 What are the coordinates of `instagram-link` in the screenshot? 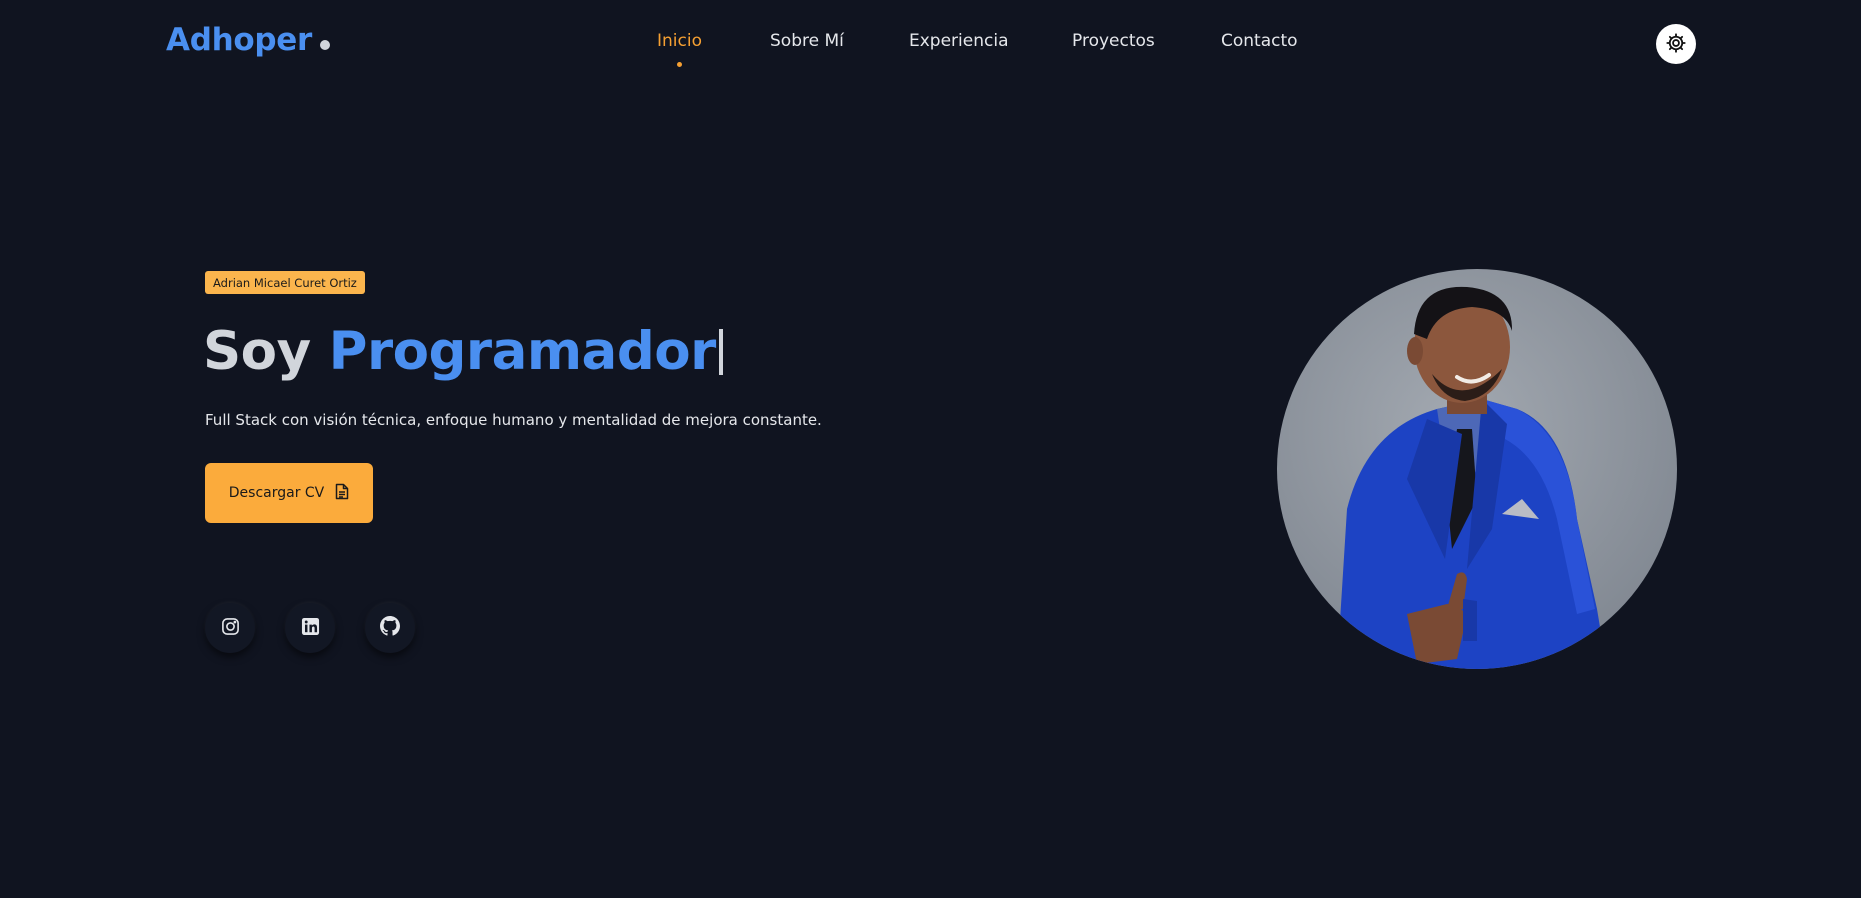 It's located at (230, 628).